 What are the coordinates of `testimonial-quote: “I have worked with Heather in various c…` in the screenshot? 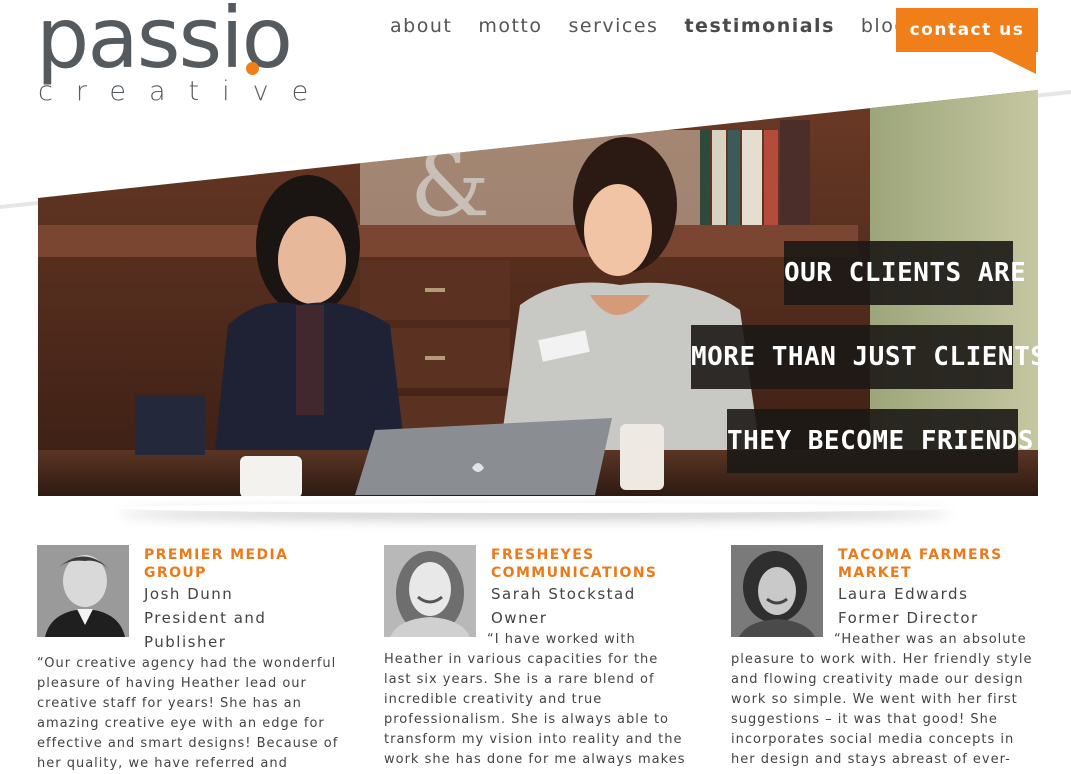 It's located at (535, 699).